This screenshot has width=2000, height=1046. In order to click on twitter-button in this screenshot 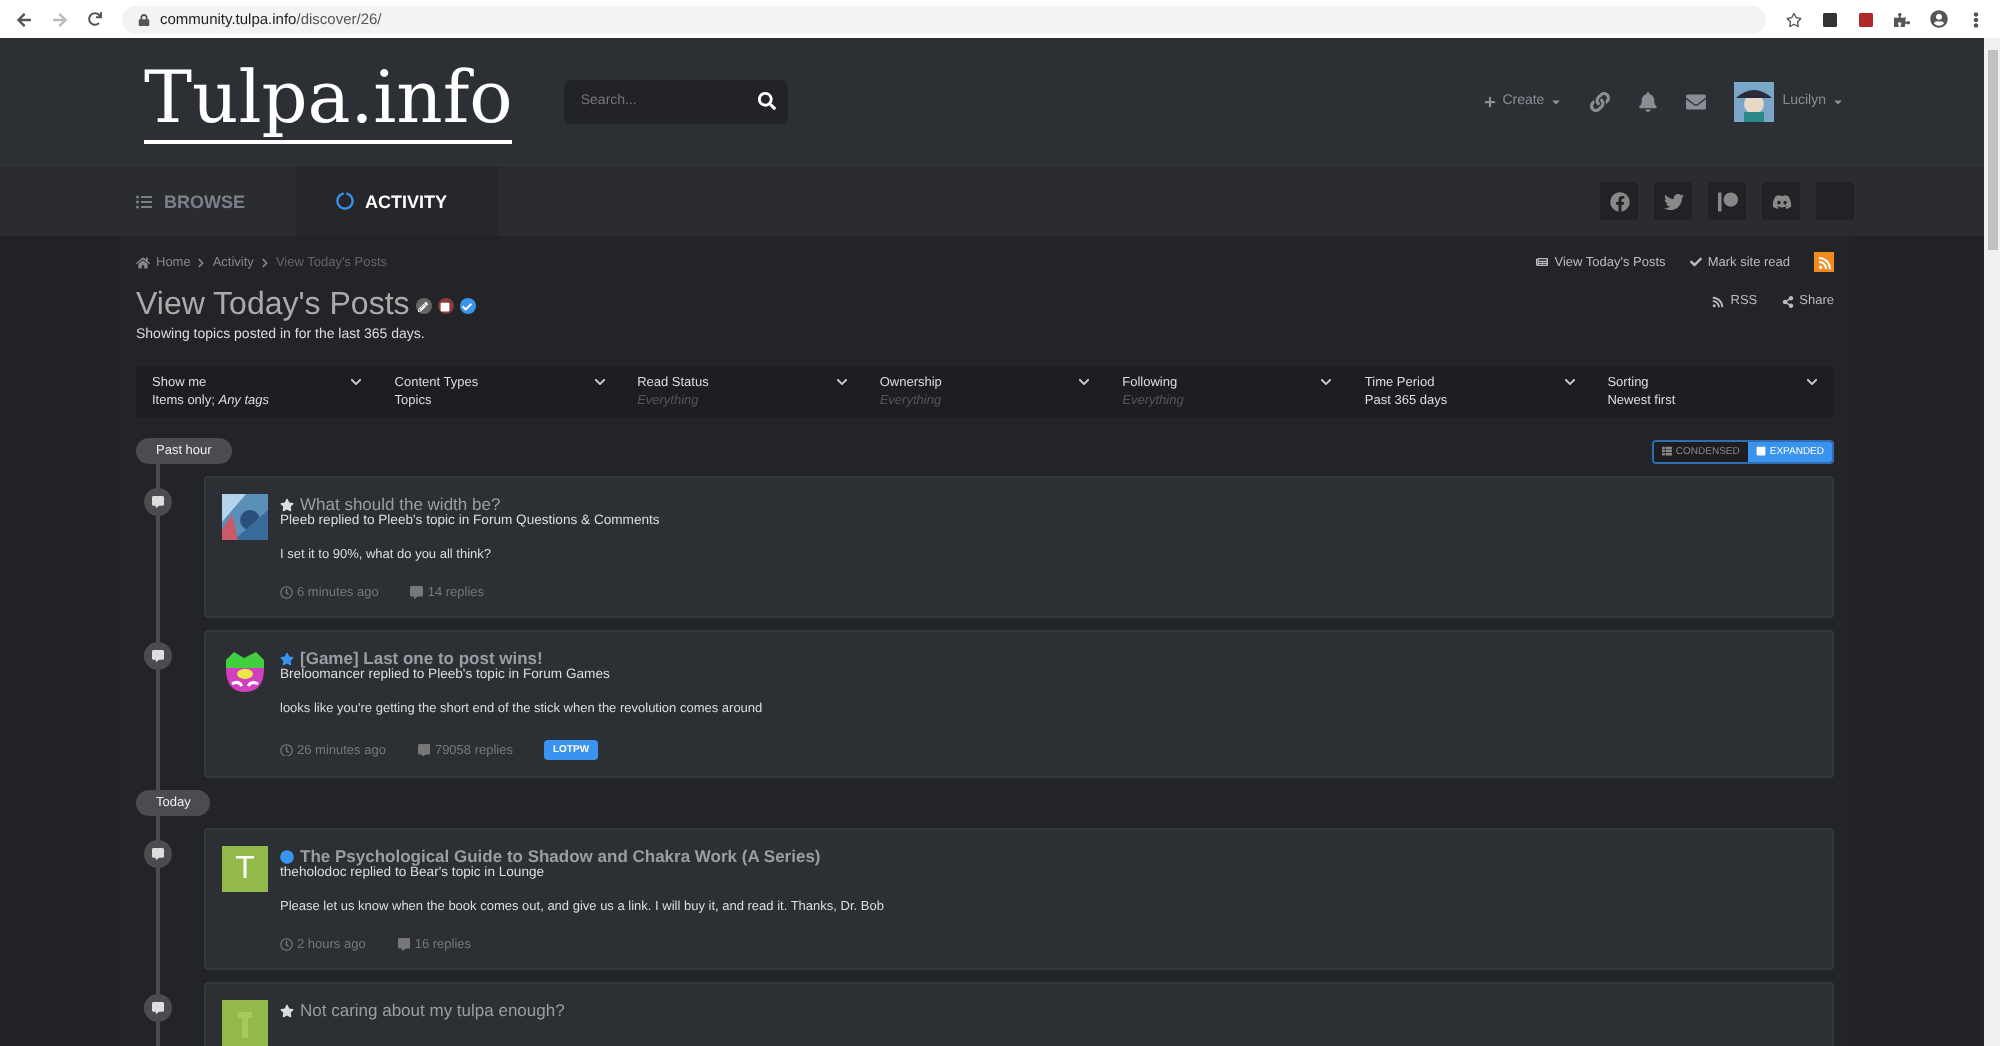, I will do `click(1673, 201)`.